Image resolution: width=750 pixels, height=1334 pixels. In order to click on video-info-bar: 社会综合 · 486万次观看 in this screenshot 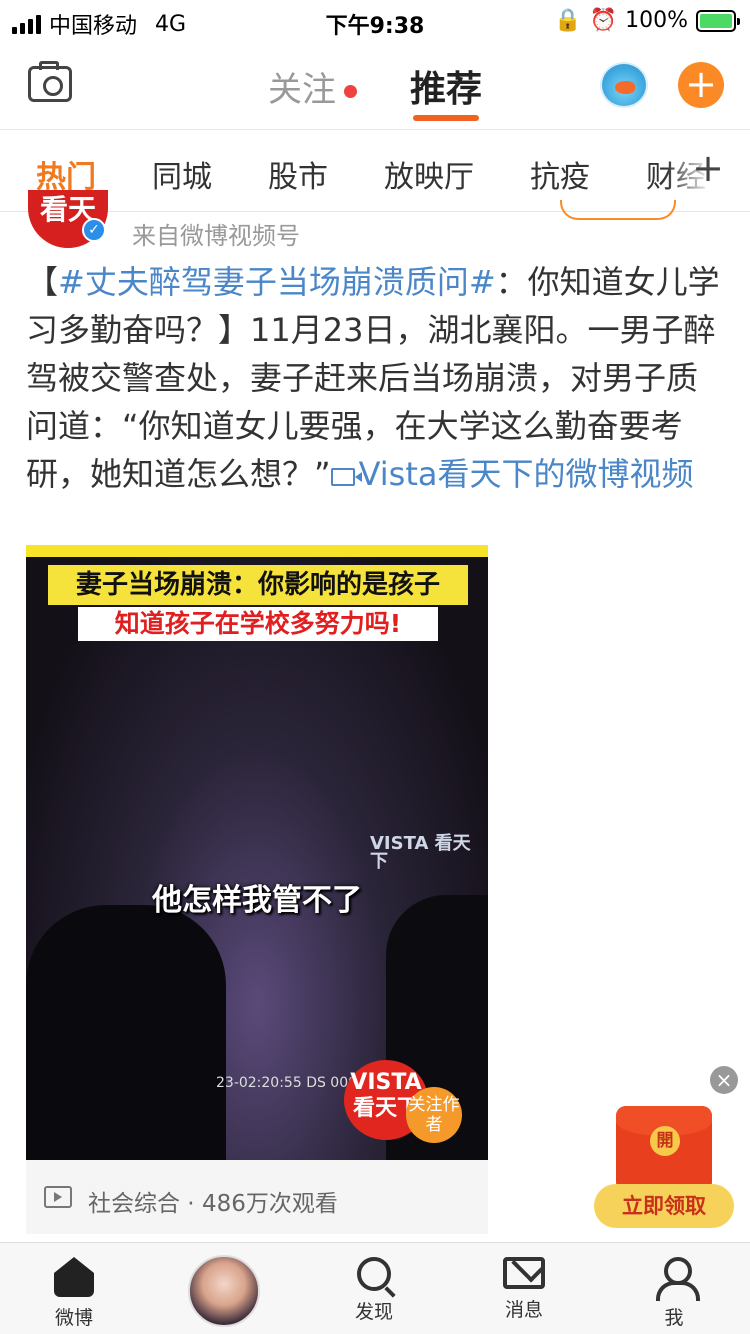, I will do `click(257, 1197)`.